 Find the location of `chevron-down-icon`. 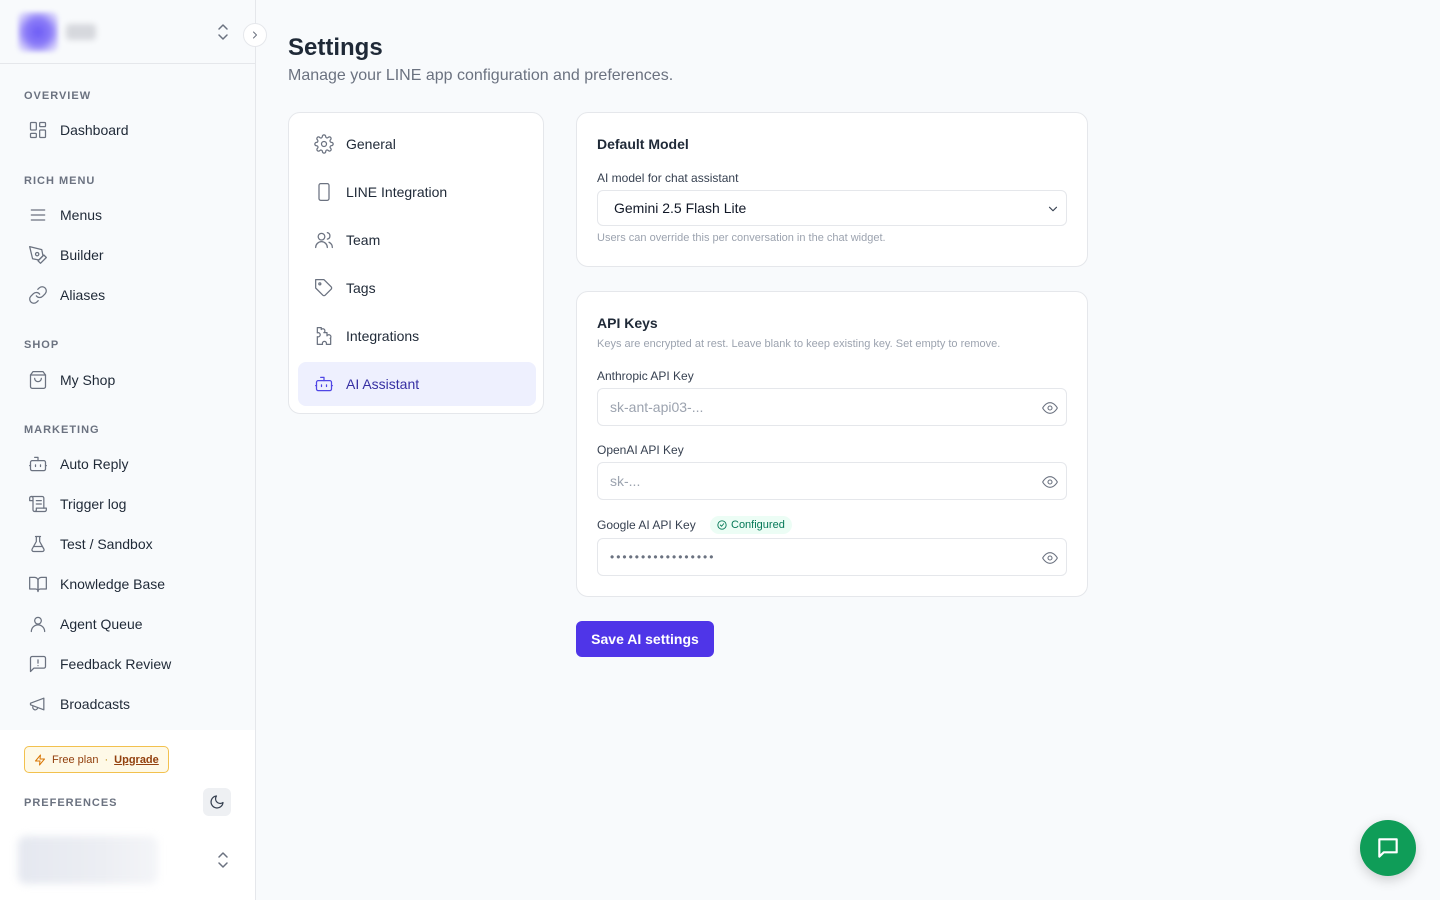

chevron-down-icon is located at coordinates (1053, 209).